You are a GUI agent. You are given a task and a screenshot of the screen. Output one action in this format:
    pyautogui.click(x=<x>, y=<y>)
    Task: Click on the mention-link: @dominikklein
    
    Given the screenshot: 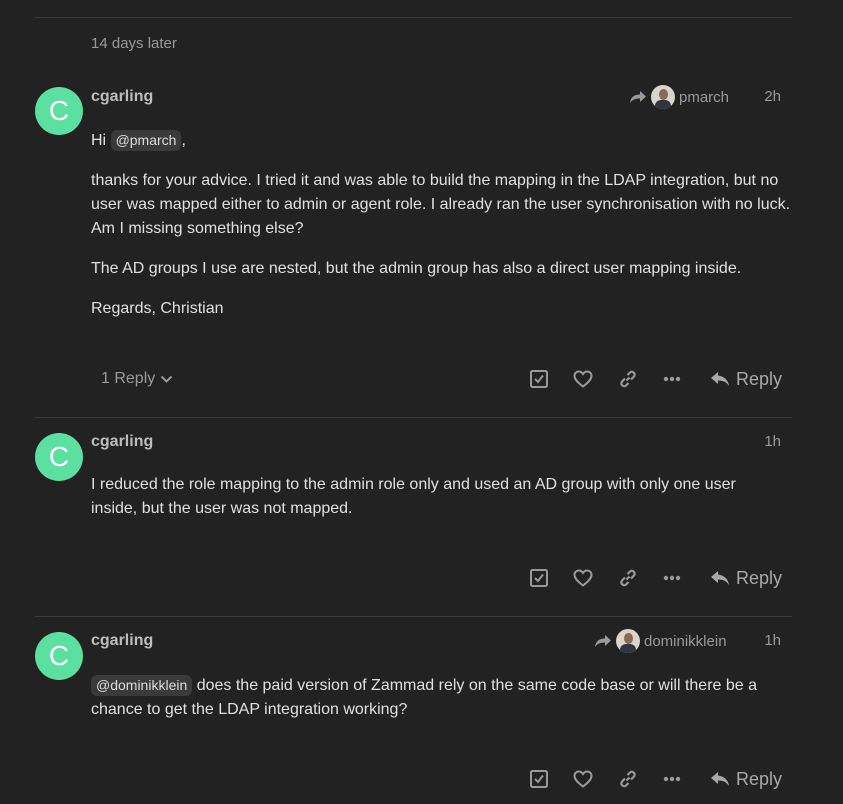 What is the action you would take?
    pyautogui.click(x=142, y=685)
    